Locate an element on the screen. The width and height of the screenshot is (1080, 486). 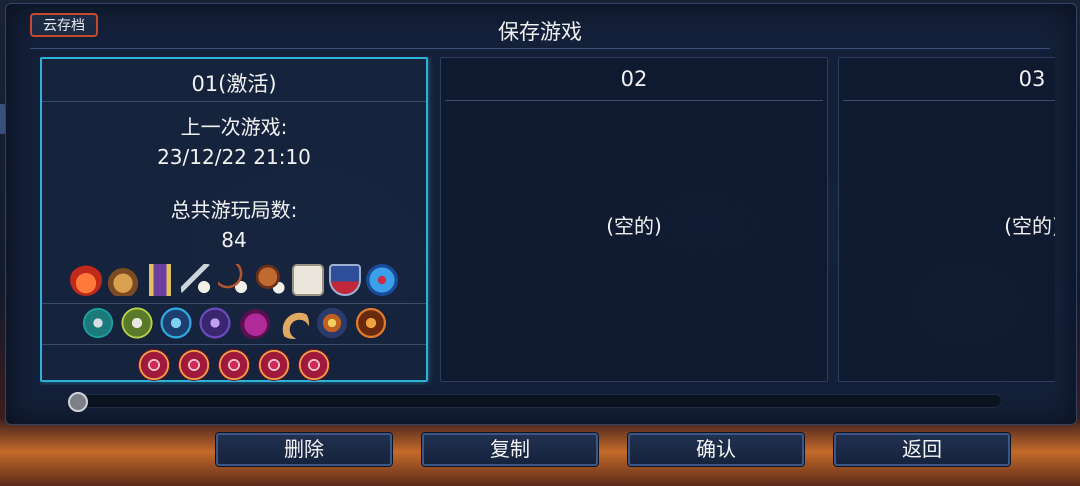
fire-flask-icon is located at coordinates (86, 280).